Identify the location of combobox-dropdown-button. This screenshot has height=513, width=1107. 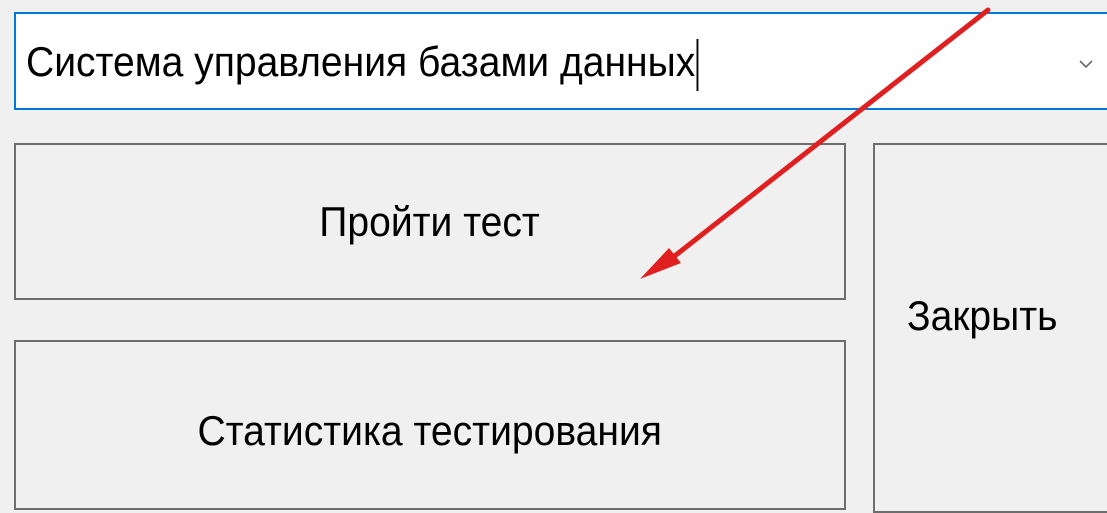
(1089, 61).